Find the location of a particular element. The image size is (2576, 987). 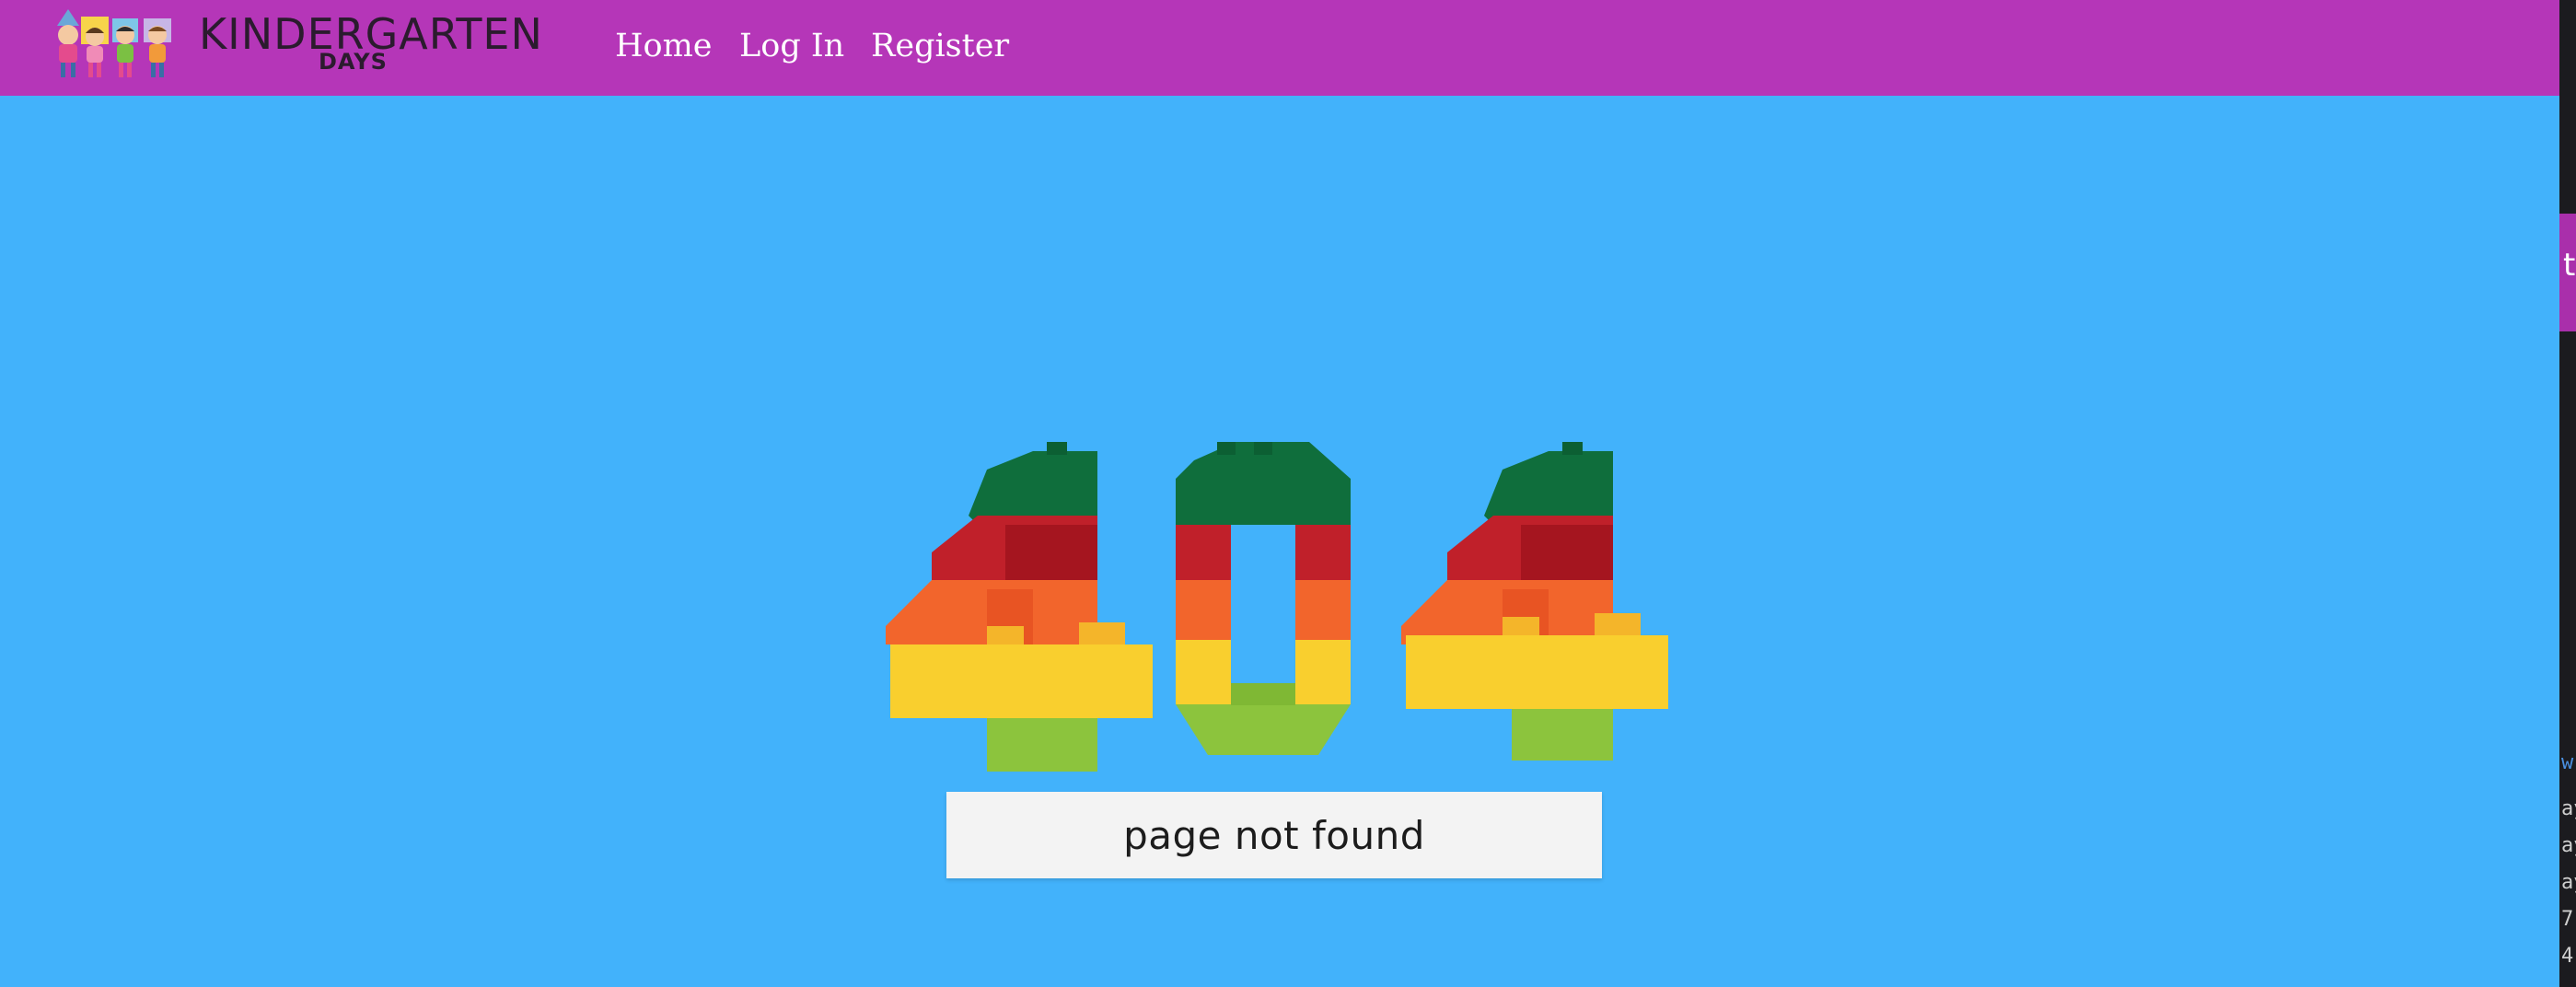

lego-digit-four-left is located at coordinates (1019, 607).